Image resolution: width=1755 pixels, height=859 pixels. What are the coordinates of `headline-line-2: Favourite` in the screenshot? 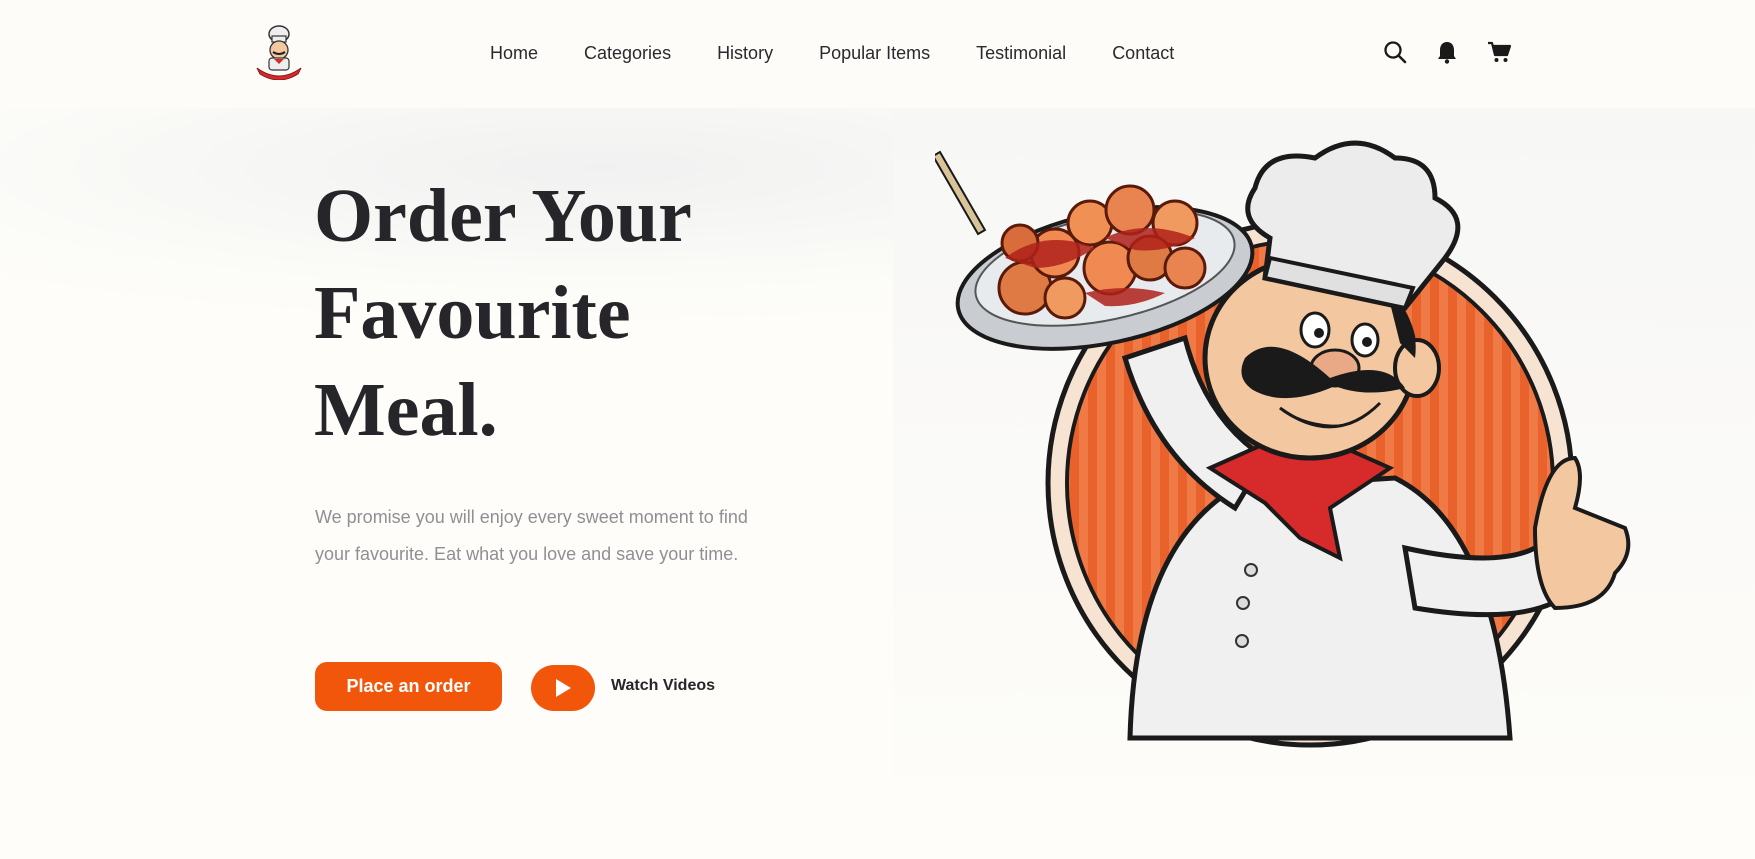 It's located at (472, 313).